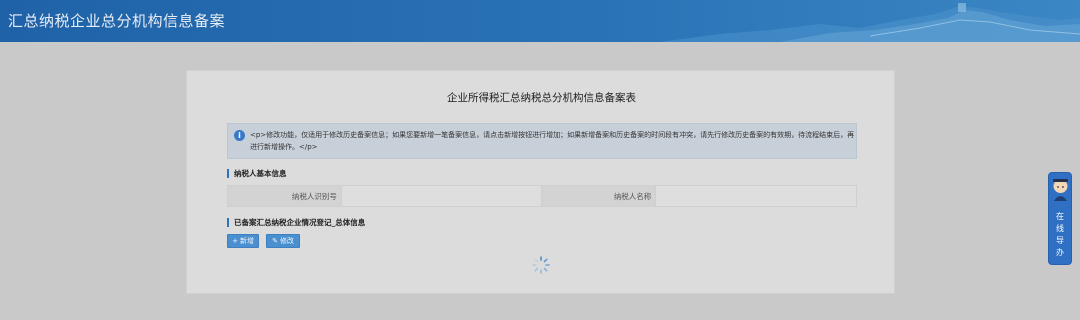 Image resolution: width=1080 pixels, height=320 pixels. What do you see at coordinates (239, 135) in the screenshot?
I see `info-icon: i` at bounding box center [239, 135].